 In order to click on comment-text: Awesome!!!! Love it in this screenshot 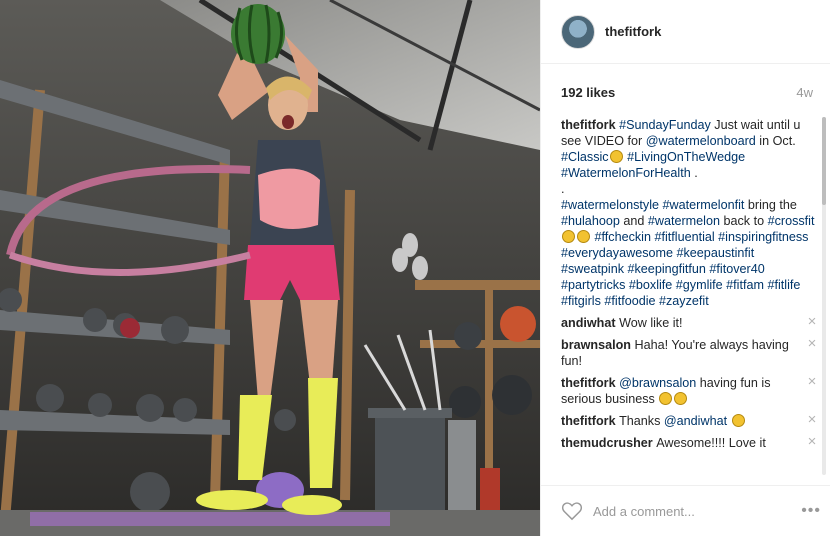, I will do `click(711, 443)`.